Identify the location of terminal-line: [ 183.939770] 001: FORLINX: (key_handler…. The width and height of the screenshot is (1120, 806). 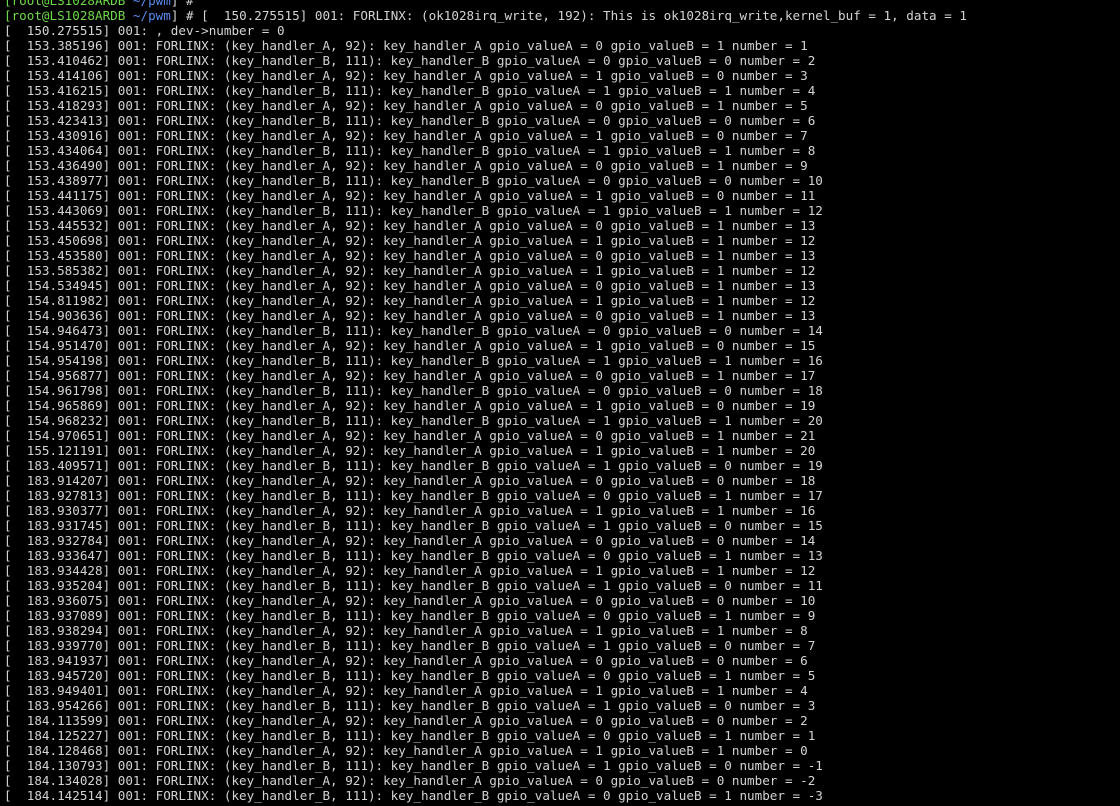
(410, 645).